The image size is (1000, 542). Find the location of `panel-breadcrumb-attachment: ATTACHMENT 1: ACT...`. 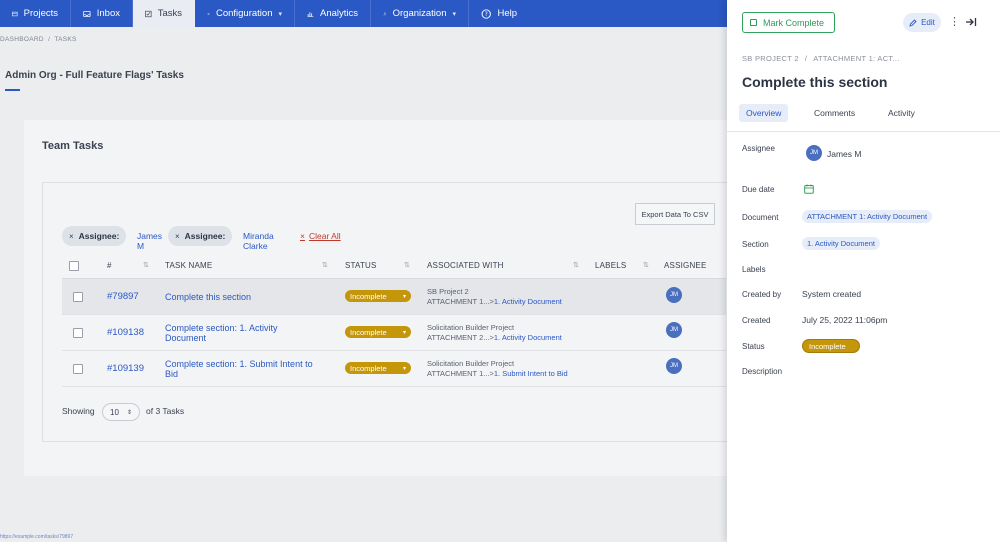

panel-breadcrumb-attachment: ATTACHMENT 1: ACT... is located at coordinates (856, 58).